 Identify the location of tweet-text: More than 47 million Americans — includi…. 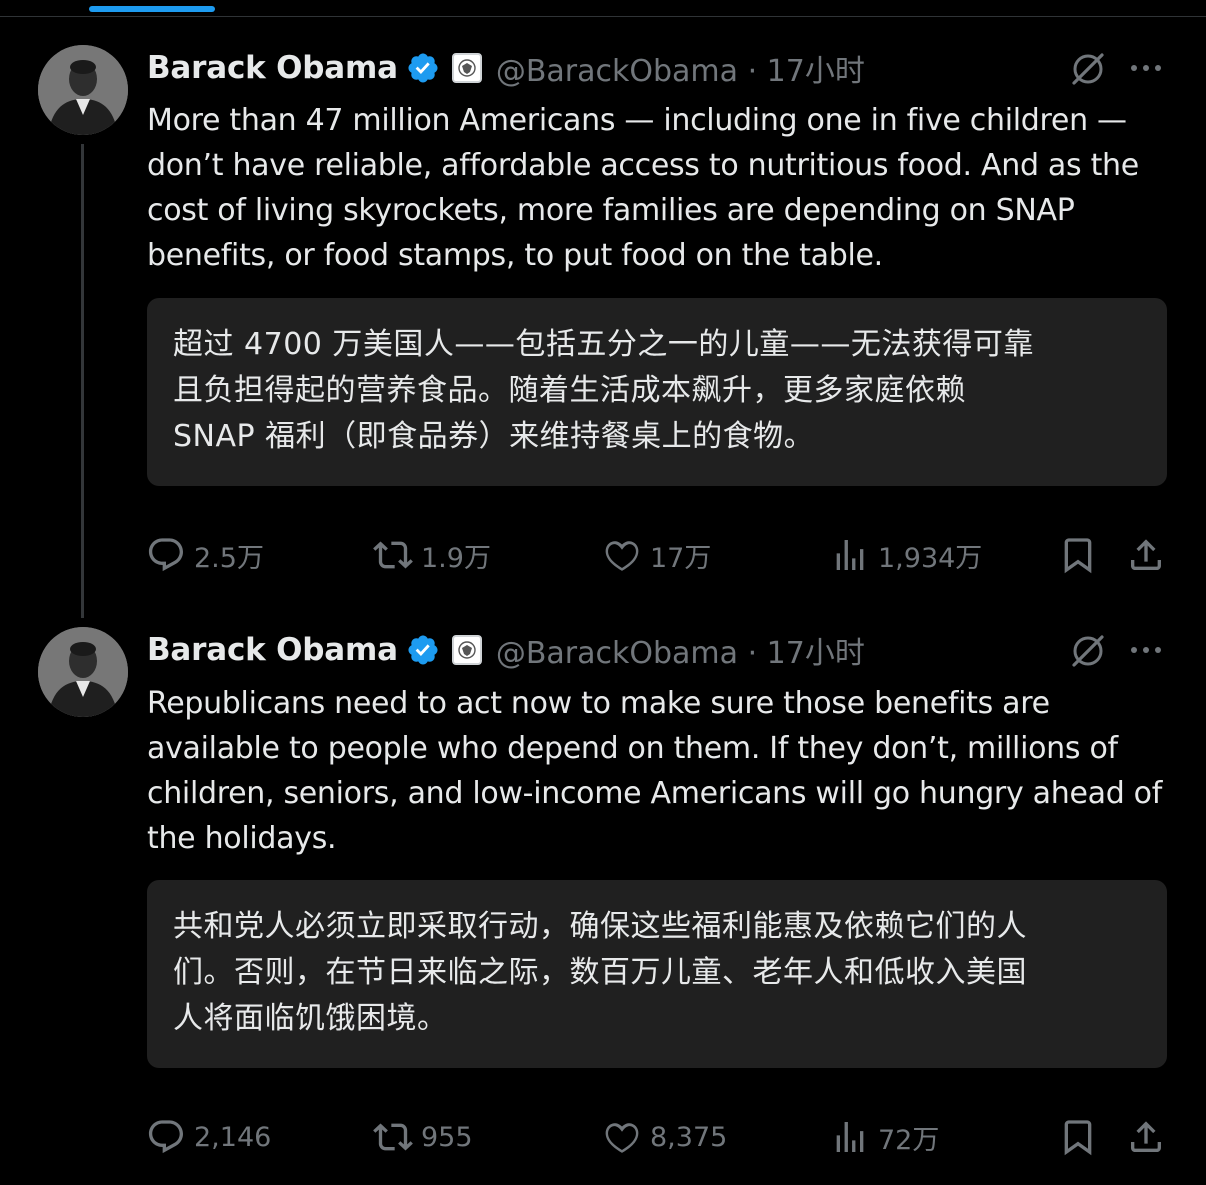
(643, 188).